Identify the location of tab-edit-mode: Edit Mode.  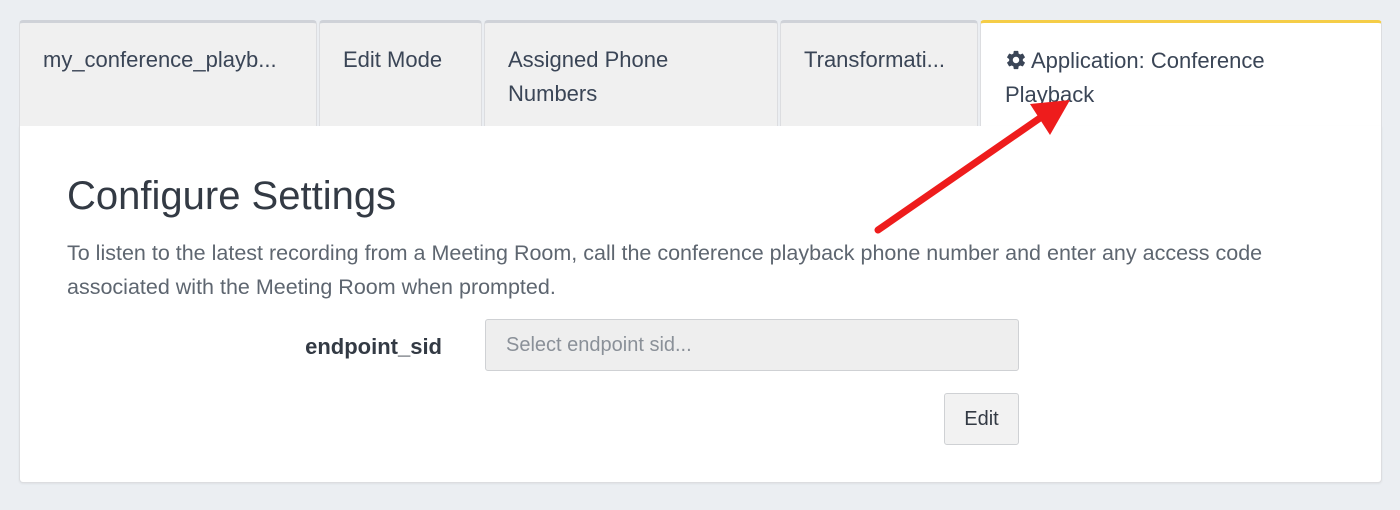
(400, 73).